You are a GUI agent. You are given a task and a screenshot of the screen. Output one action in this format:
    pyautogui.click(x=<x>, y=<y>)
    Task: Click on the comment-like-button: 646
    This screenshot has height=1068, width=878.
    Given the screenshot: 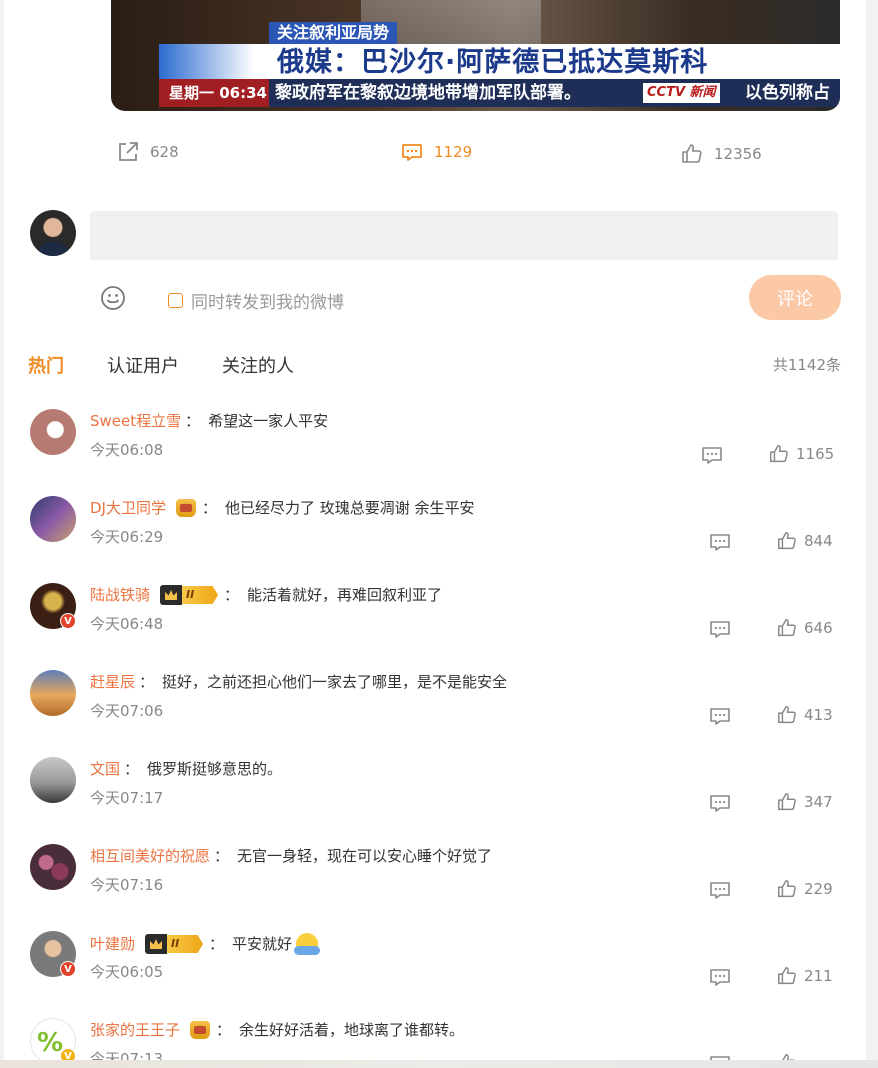 What is the action you would take?
    pyautogui.click(x=804, y=628)
    